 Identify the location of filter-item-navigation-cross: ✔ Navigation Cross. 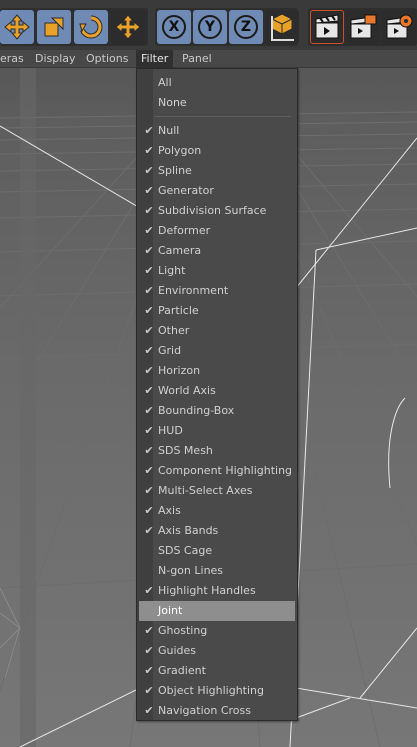
(217, 711).